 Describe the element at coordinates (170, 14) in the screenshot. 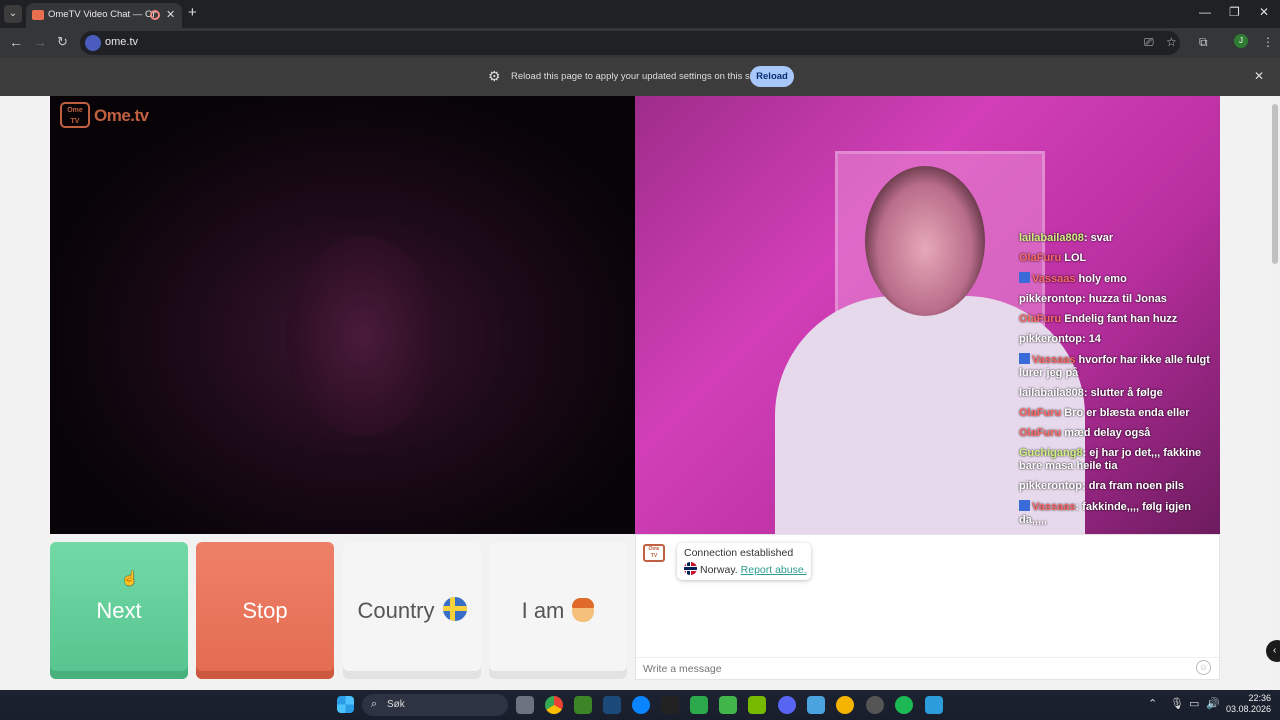

I see `tab-close-icon: ✕` at that location.